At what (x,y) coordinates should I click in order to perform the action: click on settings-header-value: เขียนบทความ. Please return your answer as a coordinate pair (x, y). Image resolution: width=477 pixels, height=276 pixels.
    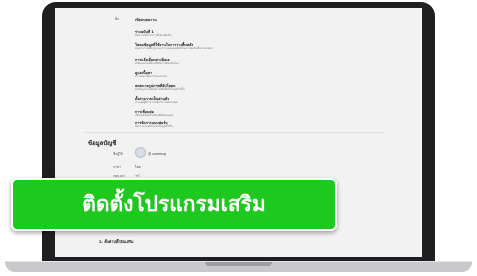
    Looking at the image, I should click on (146, 20).